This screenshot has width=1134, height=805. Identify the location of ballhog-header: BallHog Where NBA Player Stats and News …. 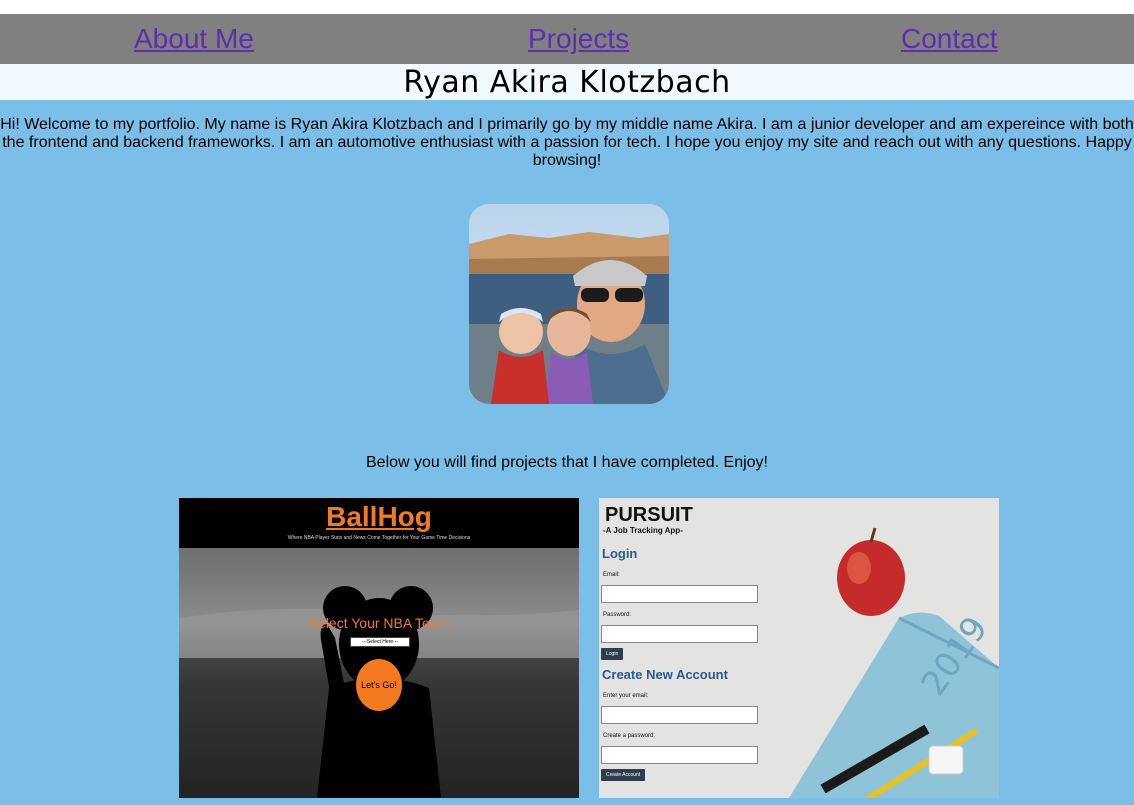
(379, 523).